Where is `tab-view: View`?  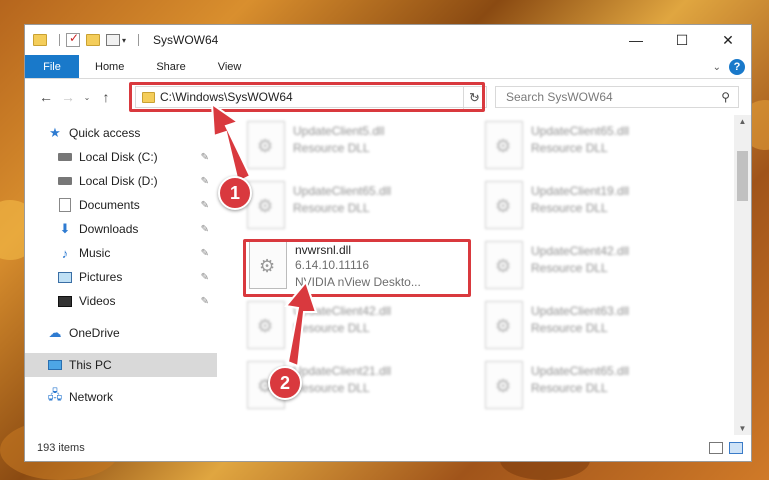 tab-view: View is located at coordinates (230, 66).